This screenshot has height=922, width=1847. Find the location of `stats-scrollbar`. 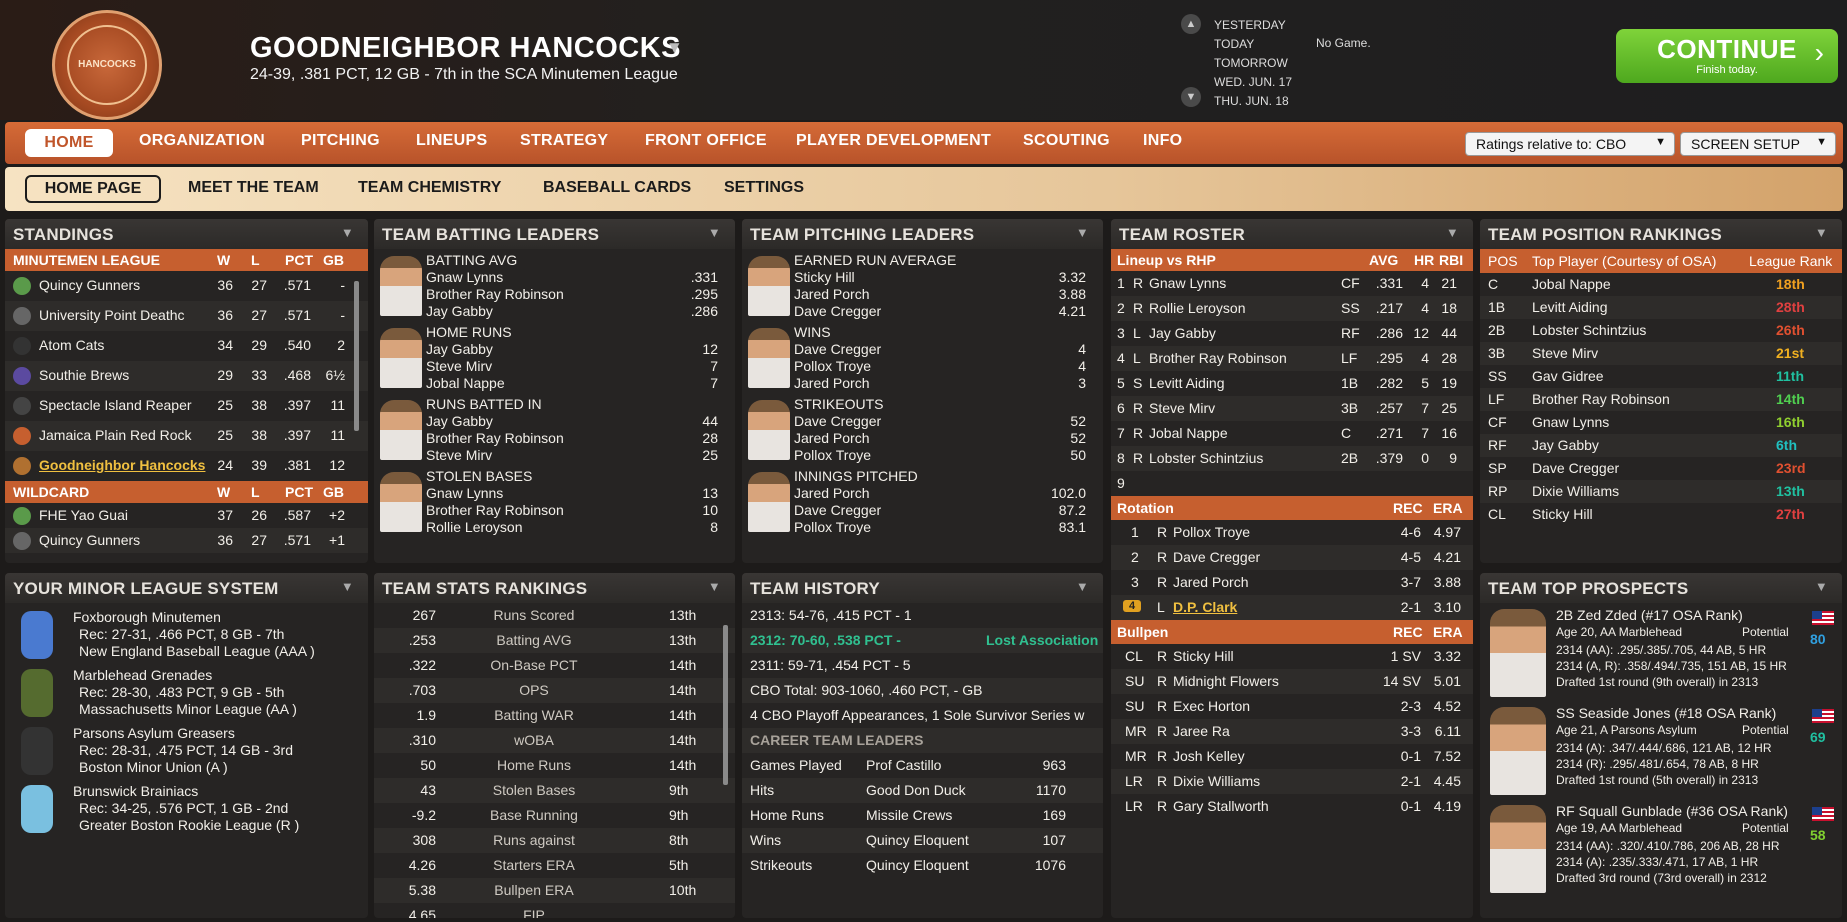

stats-scrollbar is located at coordinates (725, 705).